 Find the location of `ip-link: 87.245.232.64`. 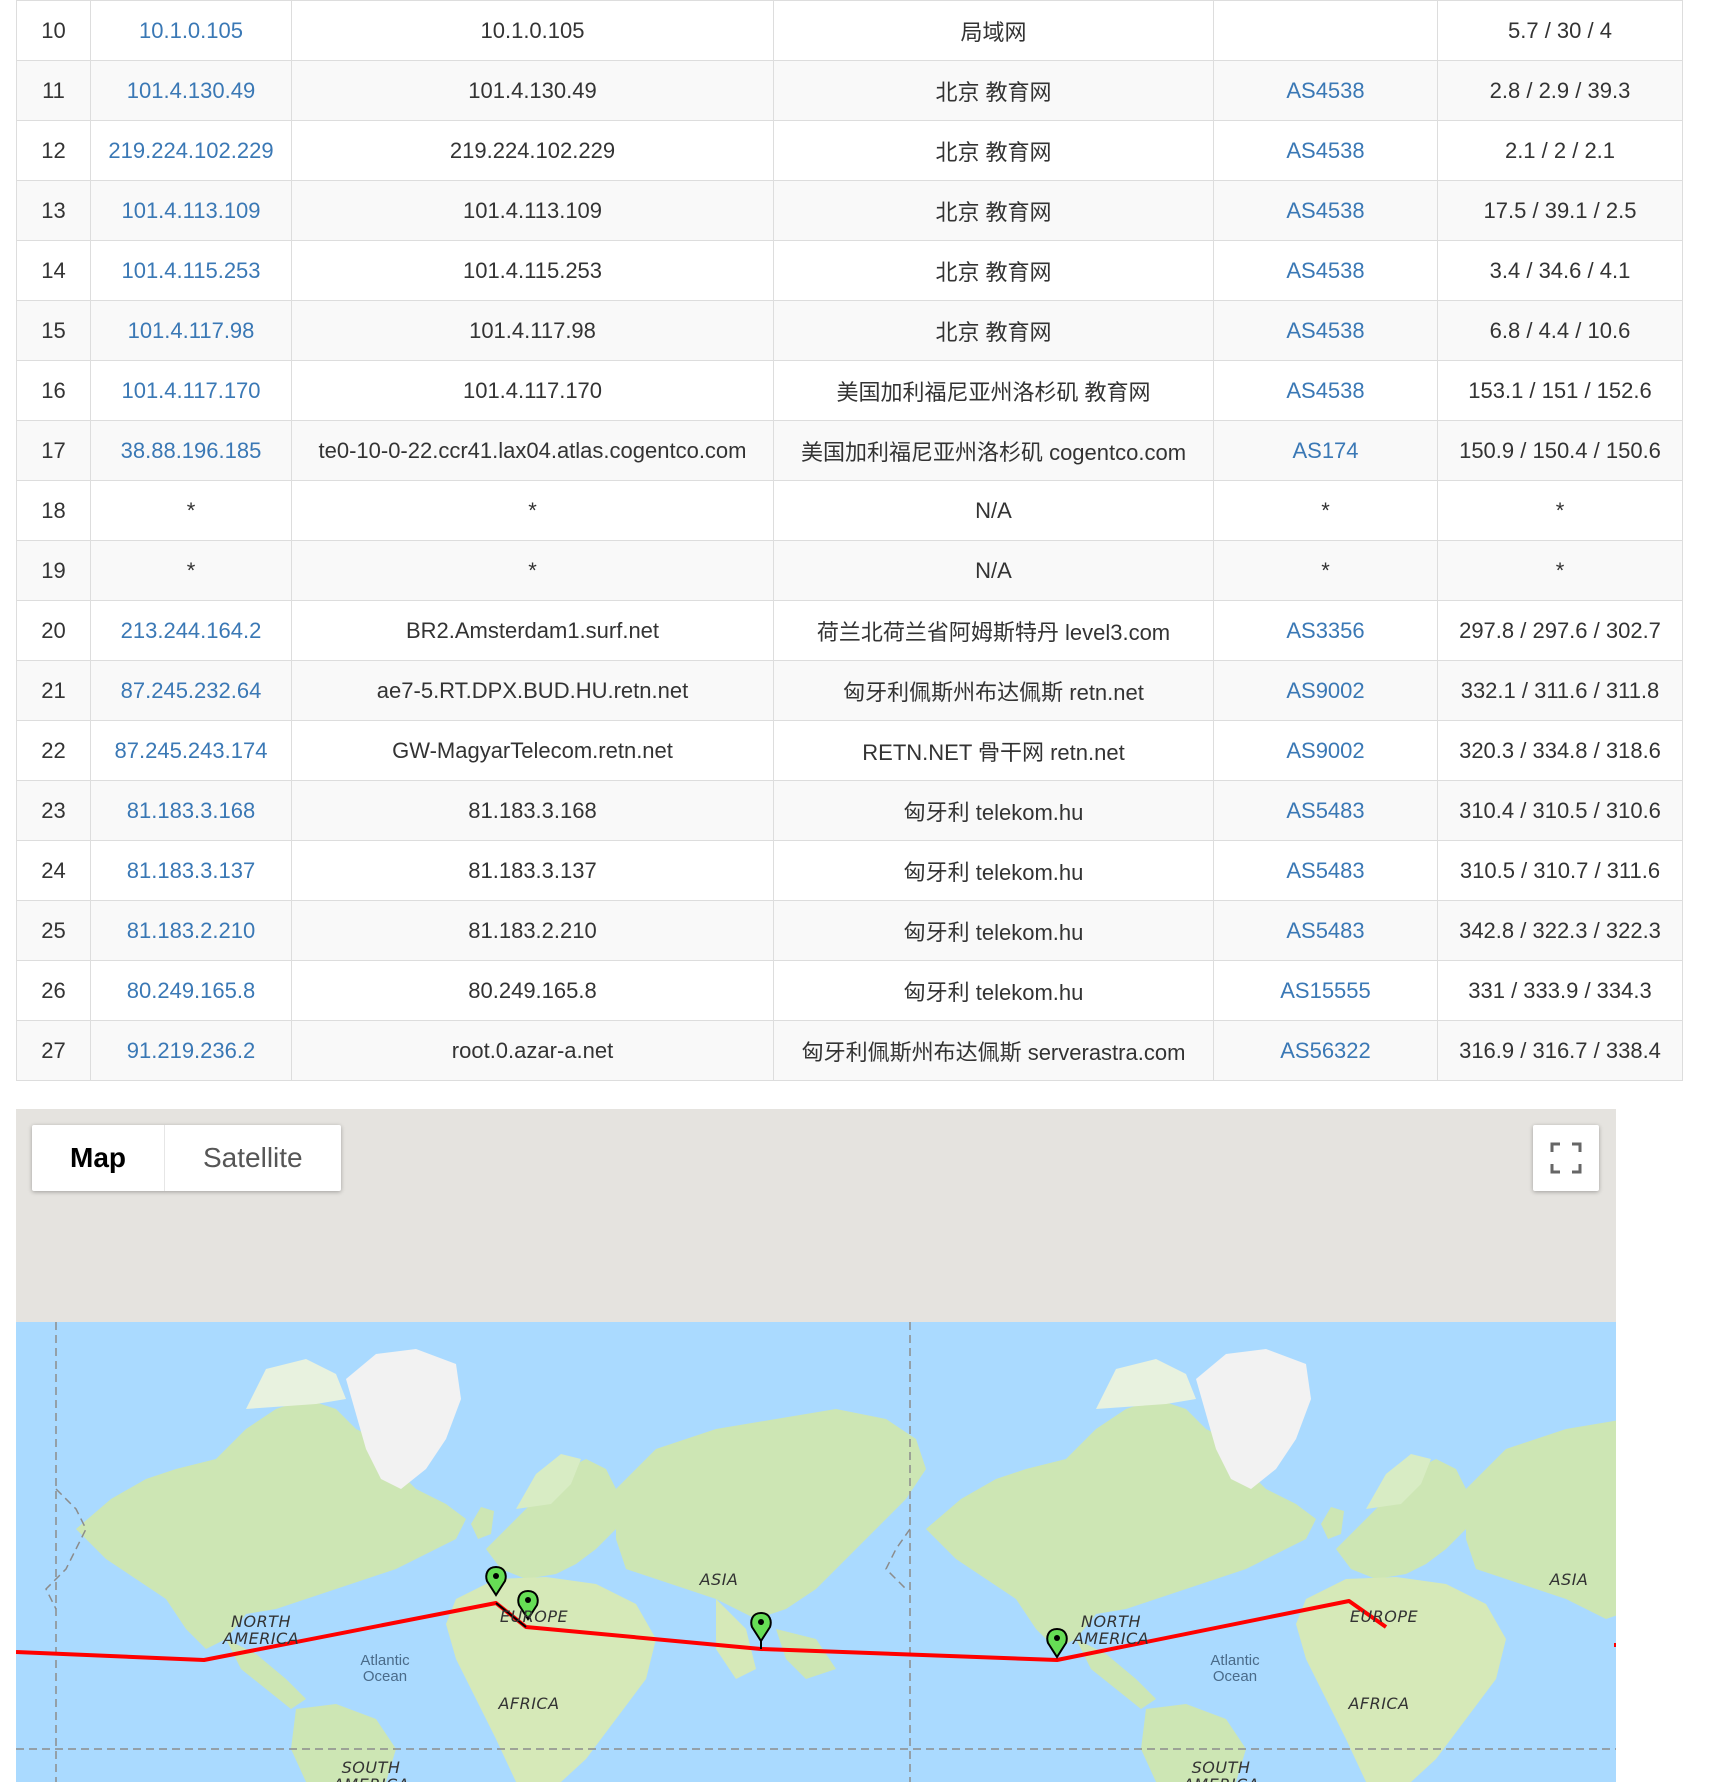

ip-link: 87.245.232.64 is located at coordinates (191, 690).